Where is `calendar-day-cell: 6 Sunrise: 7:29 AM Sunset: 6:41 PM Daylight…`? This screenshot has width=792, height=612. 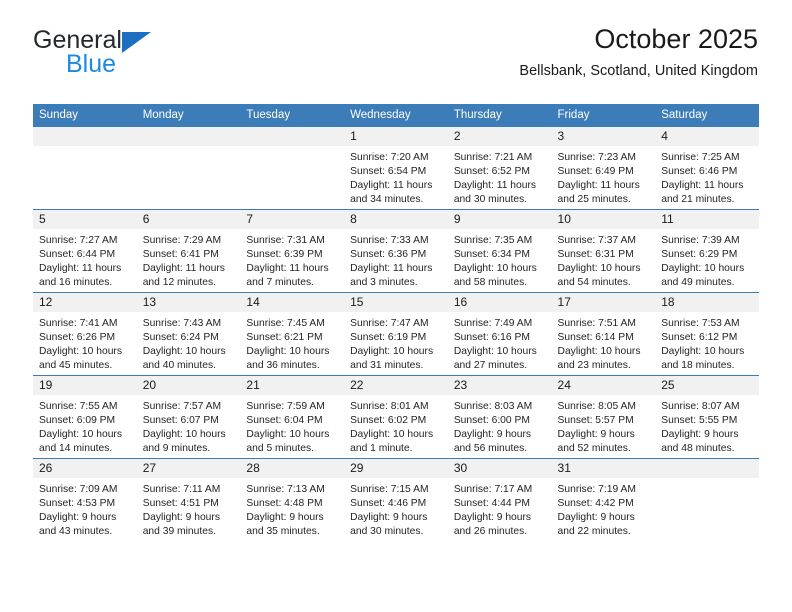 calendar-day-cell: 6 Sunrise: 7:29 AM Sunset: 6:41 PM Daylight… is located at coordinates (188, 251).